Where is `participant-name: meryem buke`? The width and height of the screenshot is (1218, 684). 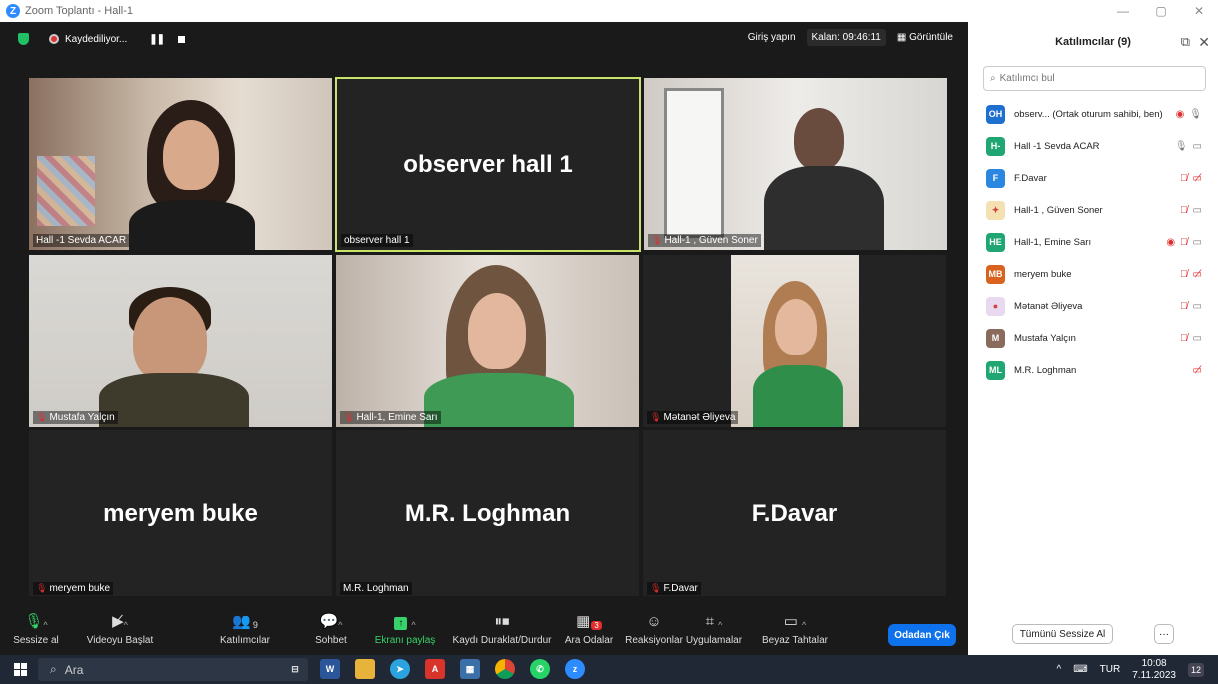
participant-name: meryem buke is located at coordinates (1043, 274).